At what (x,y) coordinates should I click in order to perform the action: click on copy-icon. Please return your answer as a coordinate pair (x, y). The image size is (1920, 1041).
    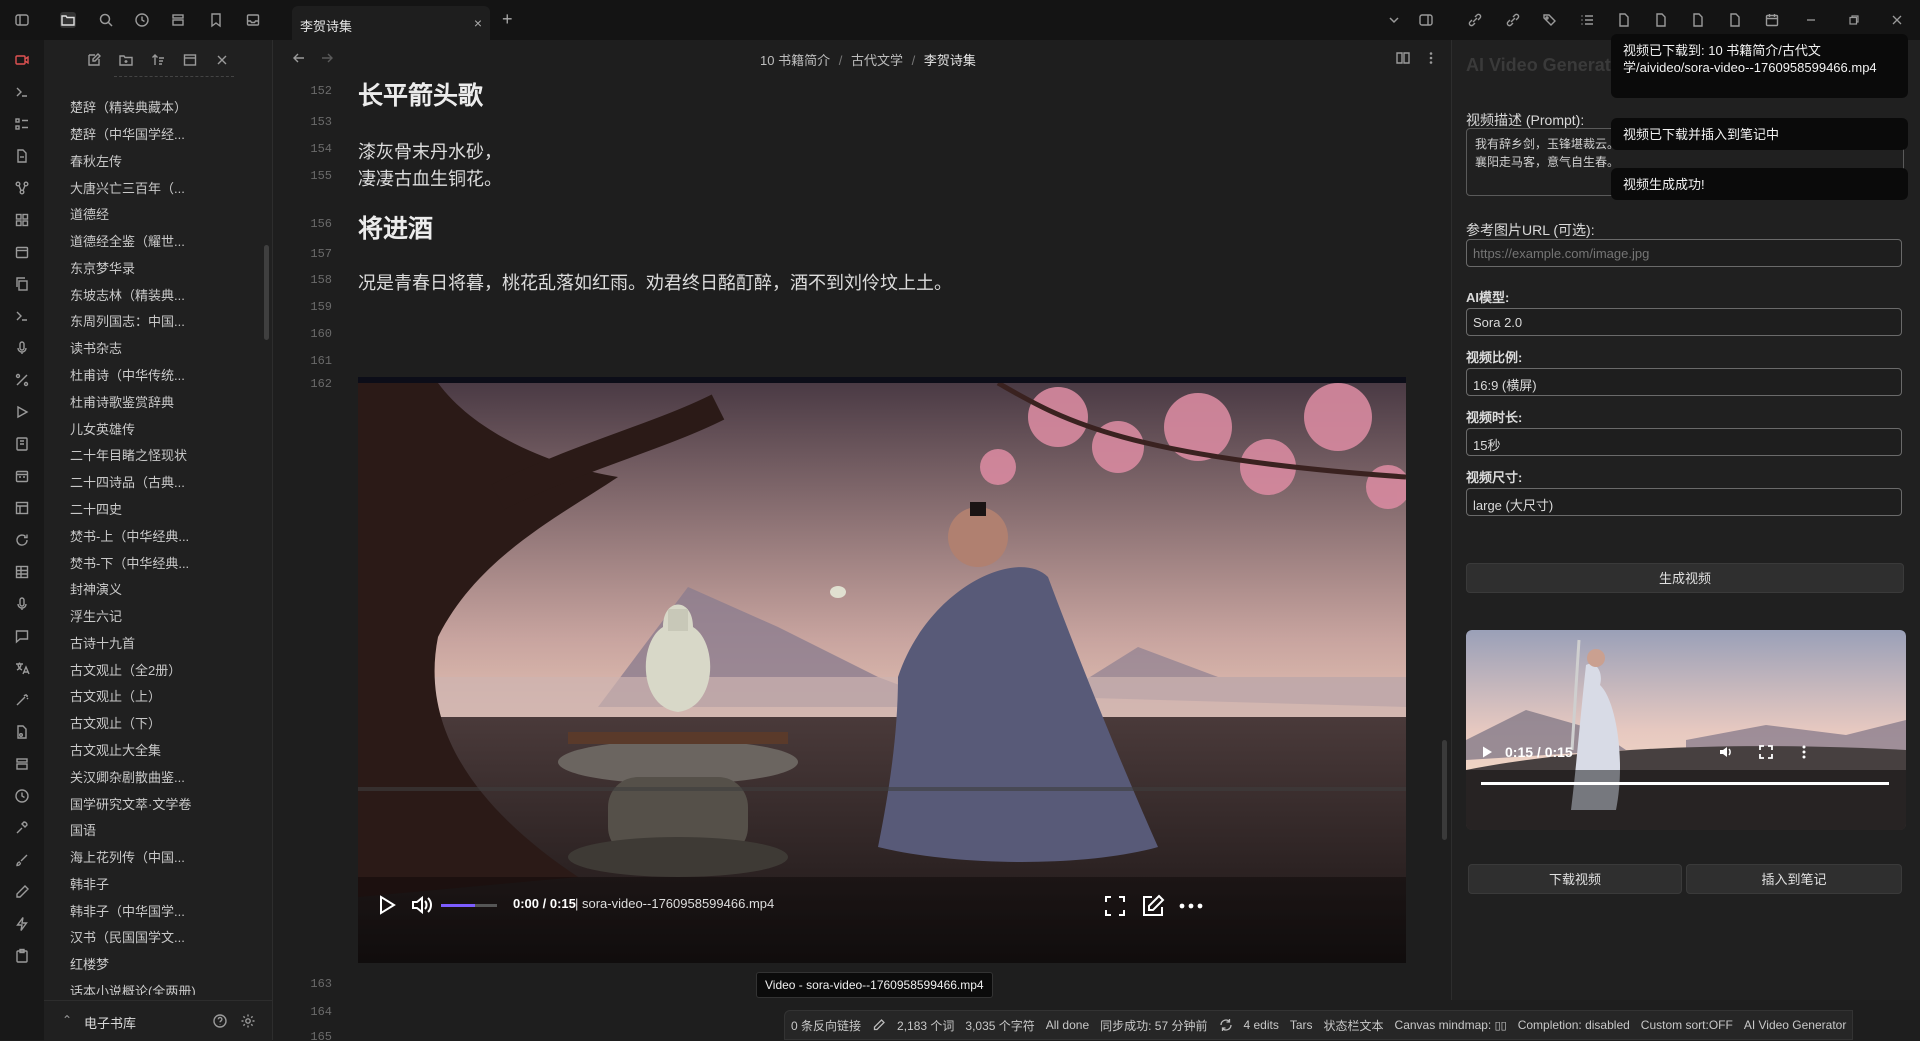
    Looking at the image, I should click on (22, 284).